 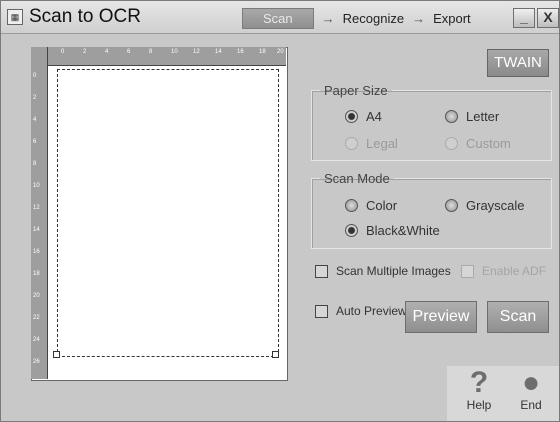 I want to click on help-label: Help, so click(x=479, y=405).